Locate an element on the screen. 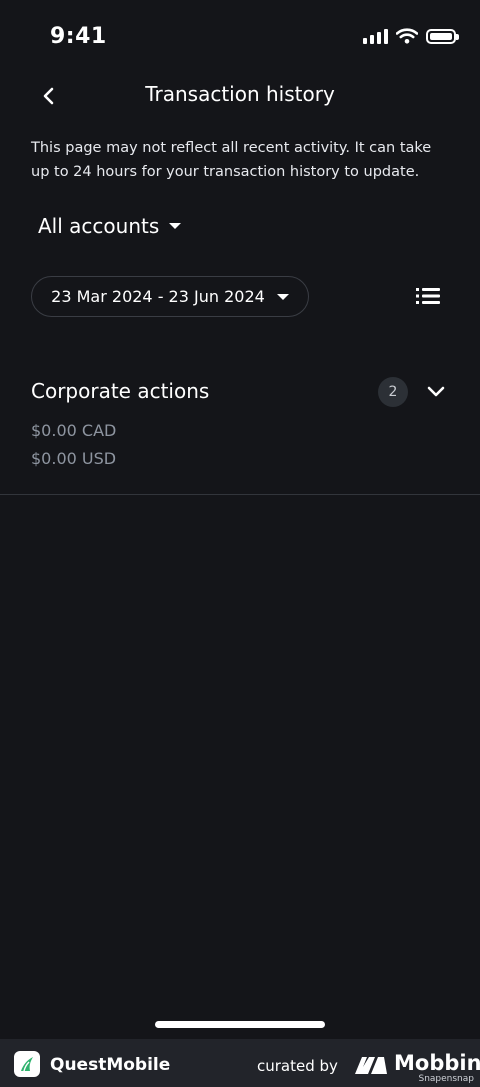 The width and height of the screenshot is (480, 1087). divider is located at coordinates (240, 494).